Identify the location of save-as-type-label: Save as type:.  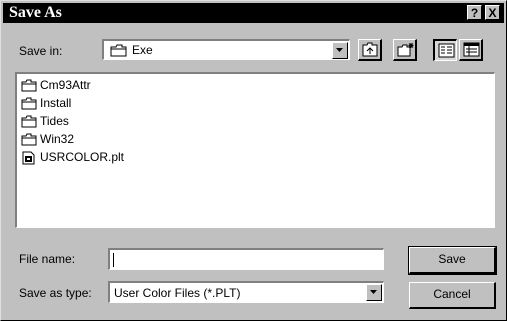
(55, 293).